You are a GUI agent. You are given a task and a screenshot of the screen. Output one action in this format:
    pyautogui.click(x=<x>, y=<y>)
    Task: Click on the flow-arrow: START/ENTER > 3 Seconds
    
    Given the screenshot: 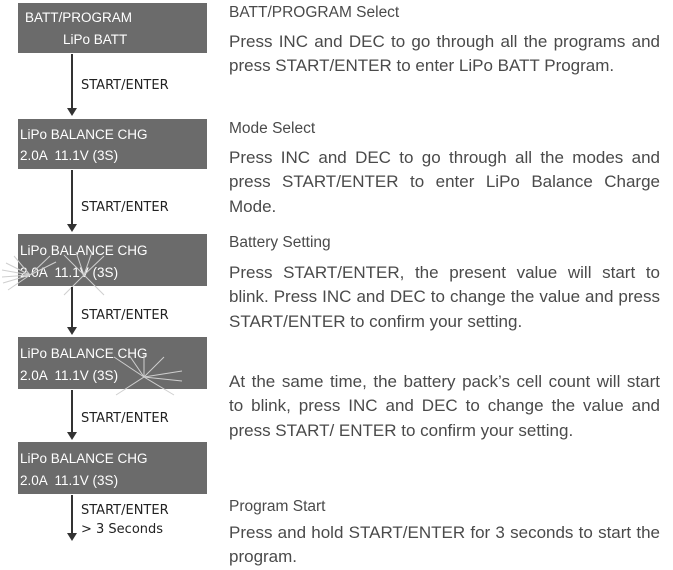 What is the action you would take?
    pyautogui.click(x=142, y=525)
    